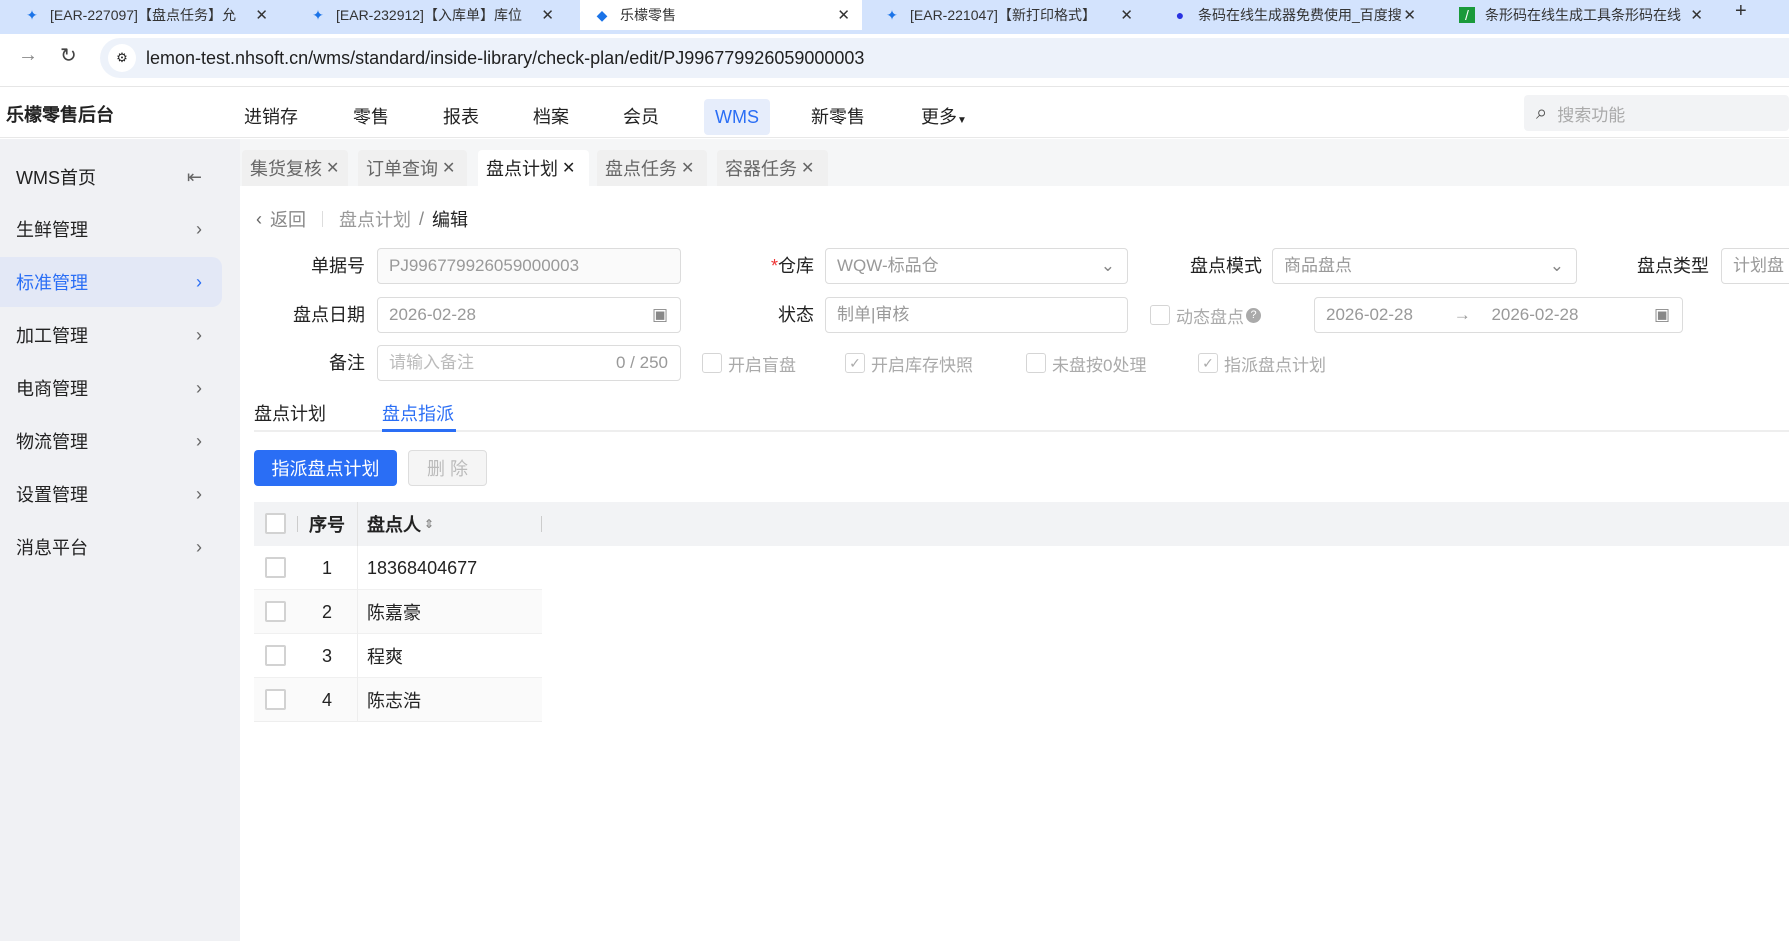 This screenshot has width=1789, height=941. Describe the element at coordinates (642, 362) in the screenshot. I see `char-count: 0 / 250` at that location.